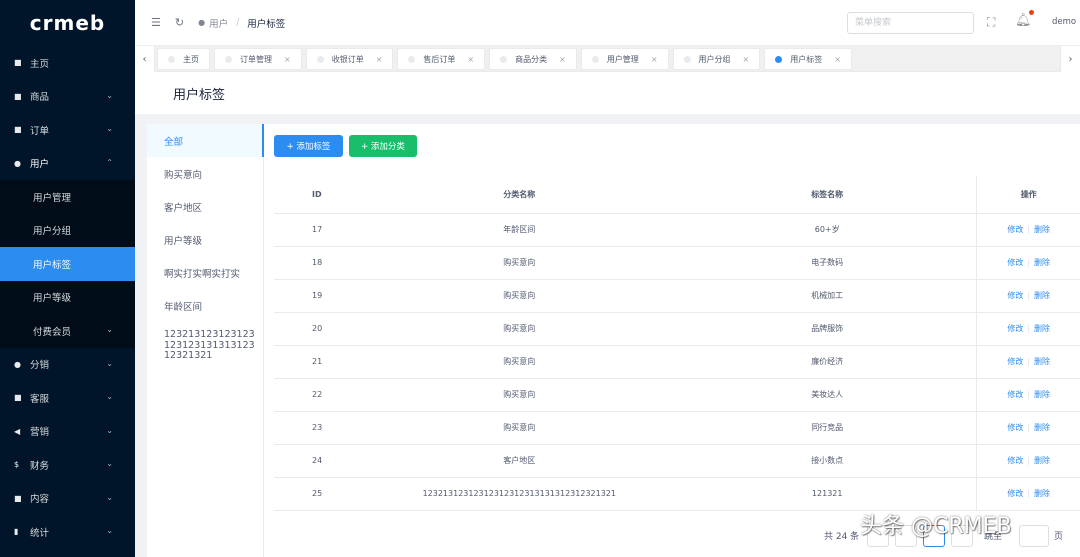  Describe the element at coordinates (40, 131) in the screenshot. I see `sidebar-item-label: 订单` at that location.